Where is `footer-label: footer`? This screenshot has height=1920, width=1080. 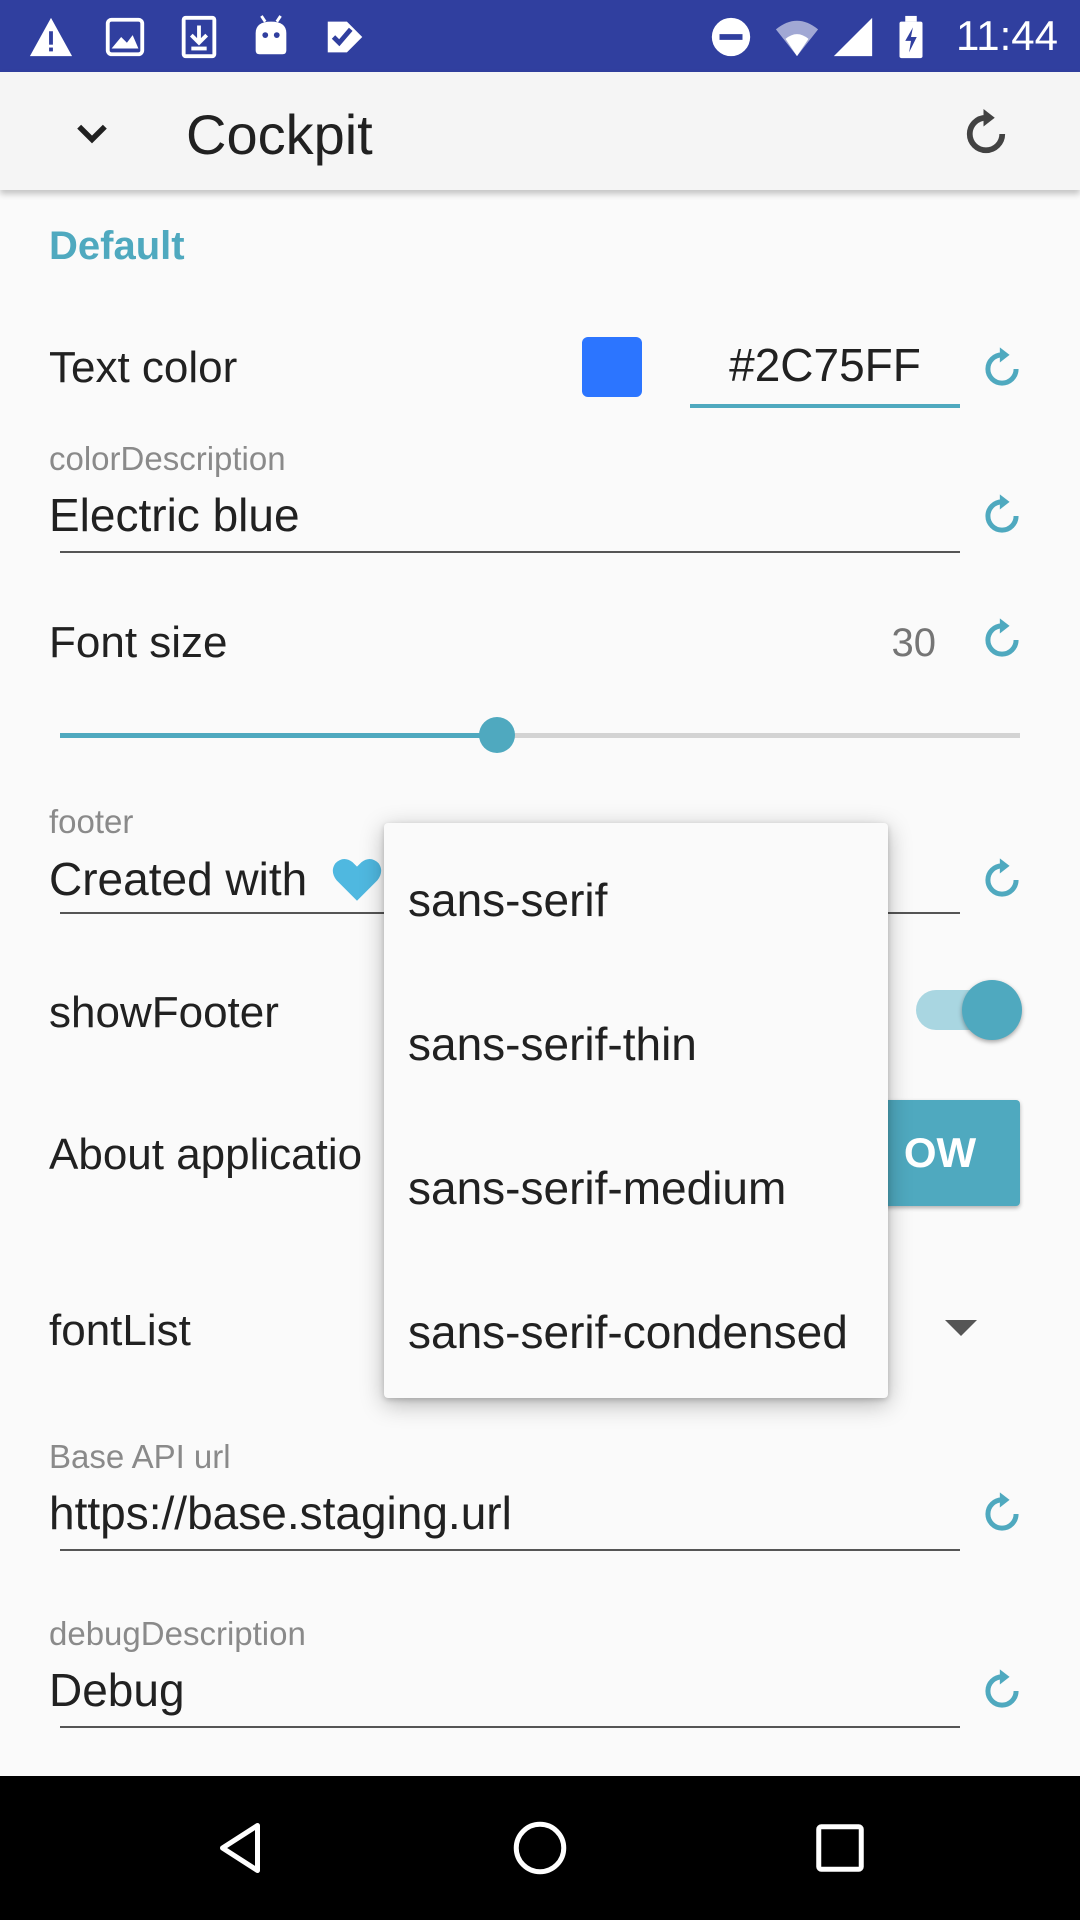
footer-label: footer is located at coordinates (91, 821).